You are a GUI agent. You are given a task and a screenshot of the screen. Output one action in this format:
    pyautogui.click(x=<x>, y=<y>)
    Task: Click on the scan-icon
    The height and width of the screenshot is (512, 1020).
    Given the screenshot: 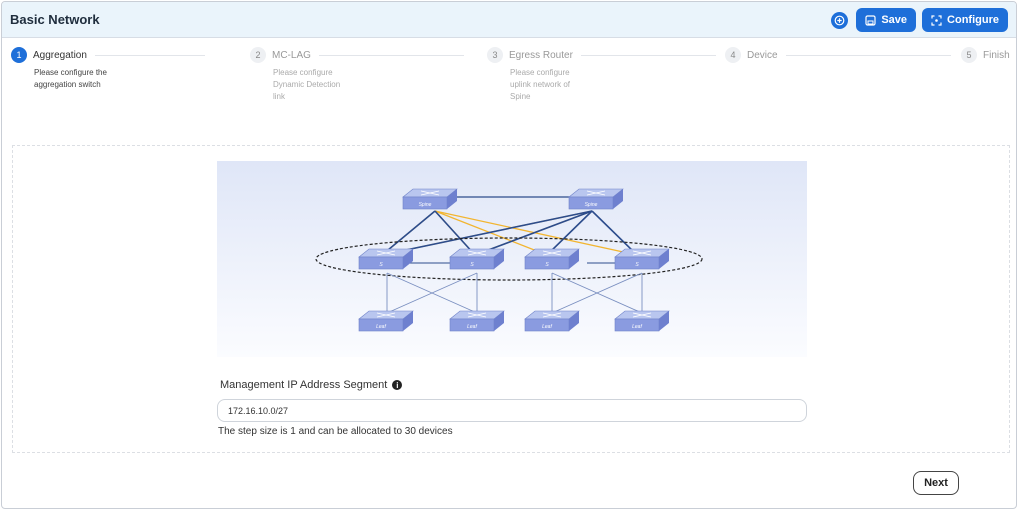 What is the action you would take?
    pyautogui.click(x=936, y=20)
    